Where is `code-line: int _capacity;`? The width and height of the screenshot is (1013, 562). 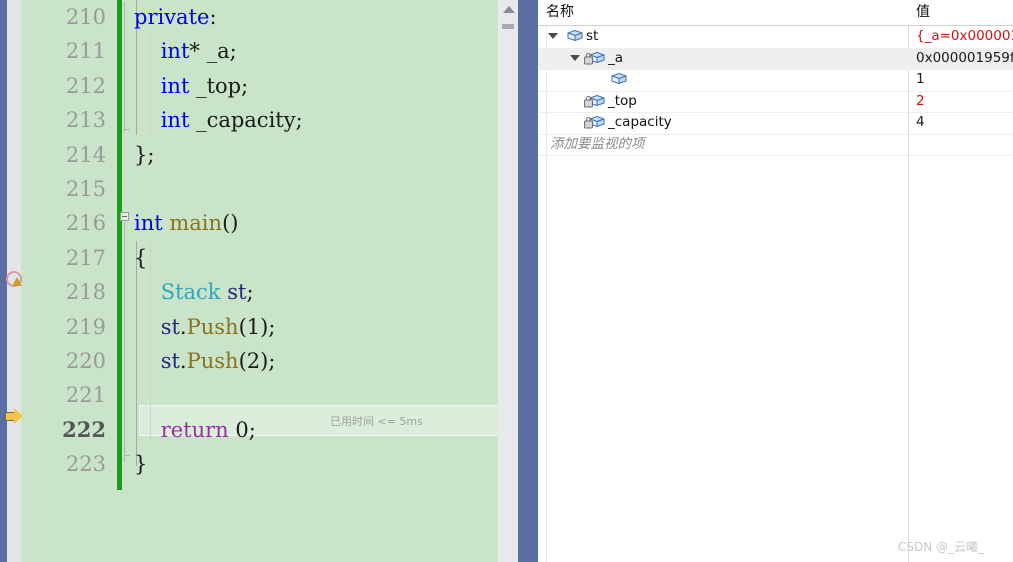 code-line: int _capacity; is located at coordinates (218, 120).